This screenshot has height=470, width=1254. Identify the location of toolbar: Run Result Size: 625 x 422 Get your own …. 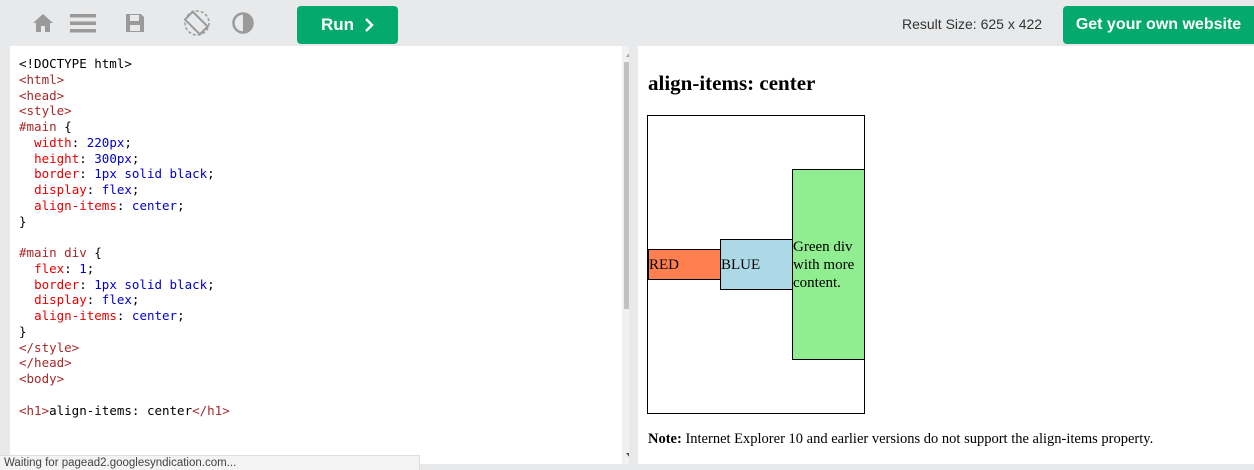
(627, 23).